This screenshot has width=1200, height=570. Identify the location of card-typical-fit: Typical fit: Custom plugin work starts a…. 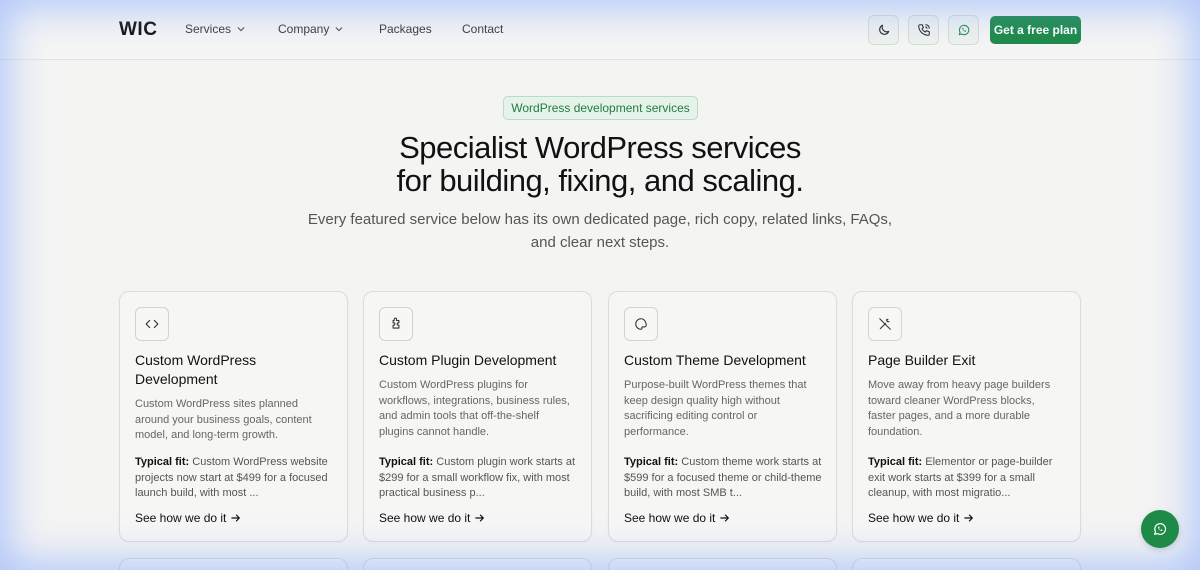
(479, 478).